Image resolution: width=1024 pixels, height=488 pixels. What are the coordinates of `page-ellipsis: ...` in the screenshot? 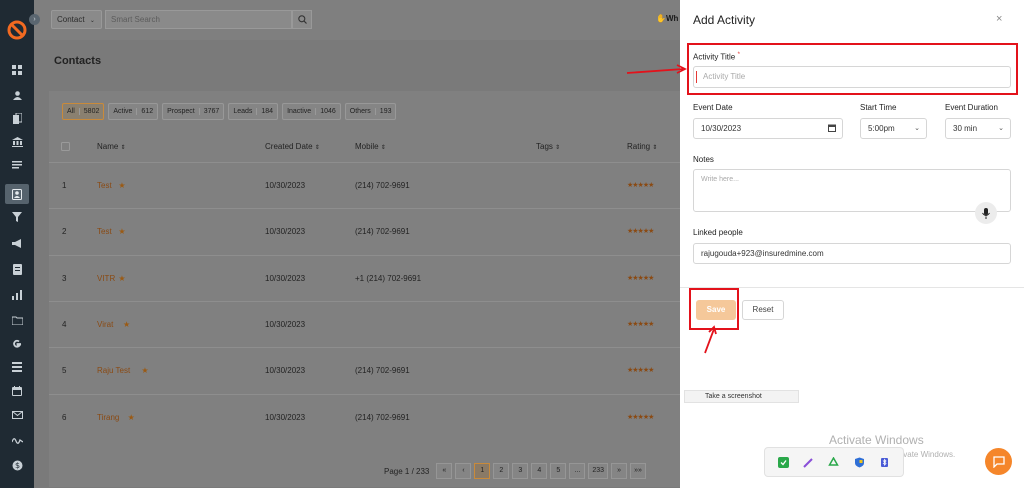 It's located at (577, 471).